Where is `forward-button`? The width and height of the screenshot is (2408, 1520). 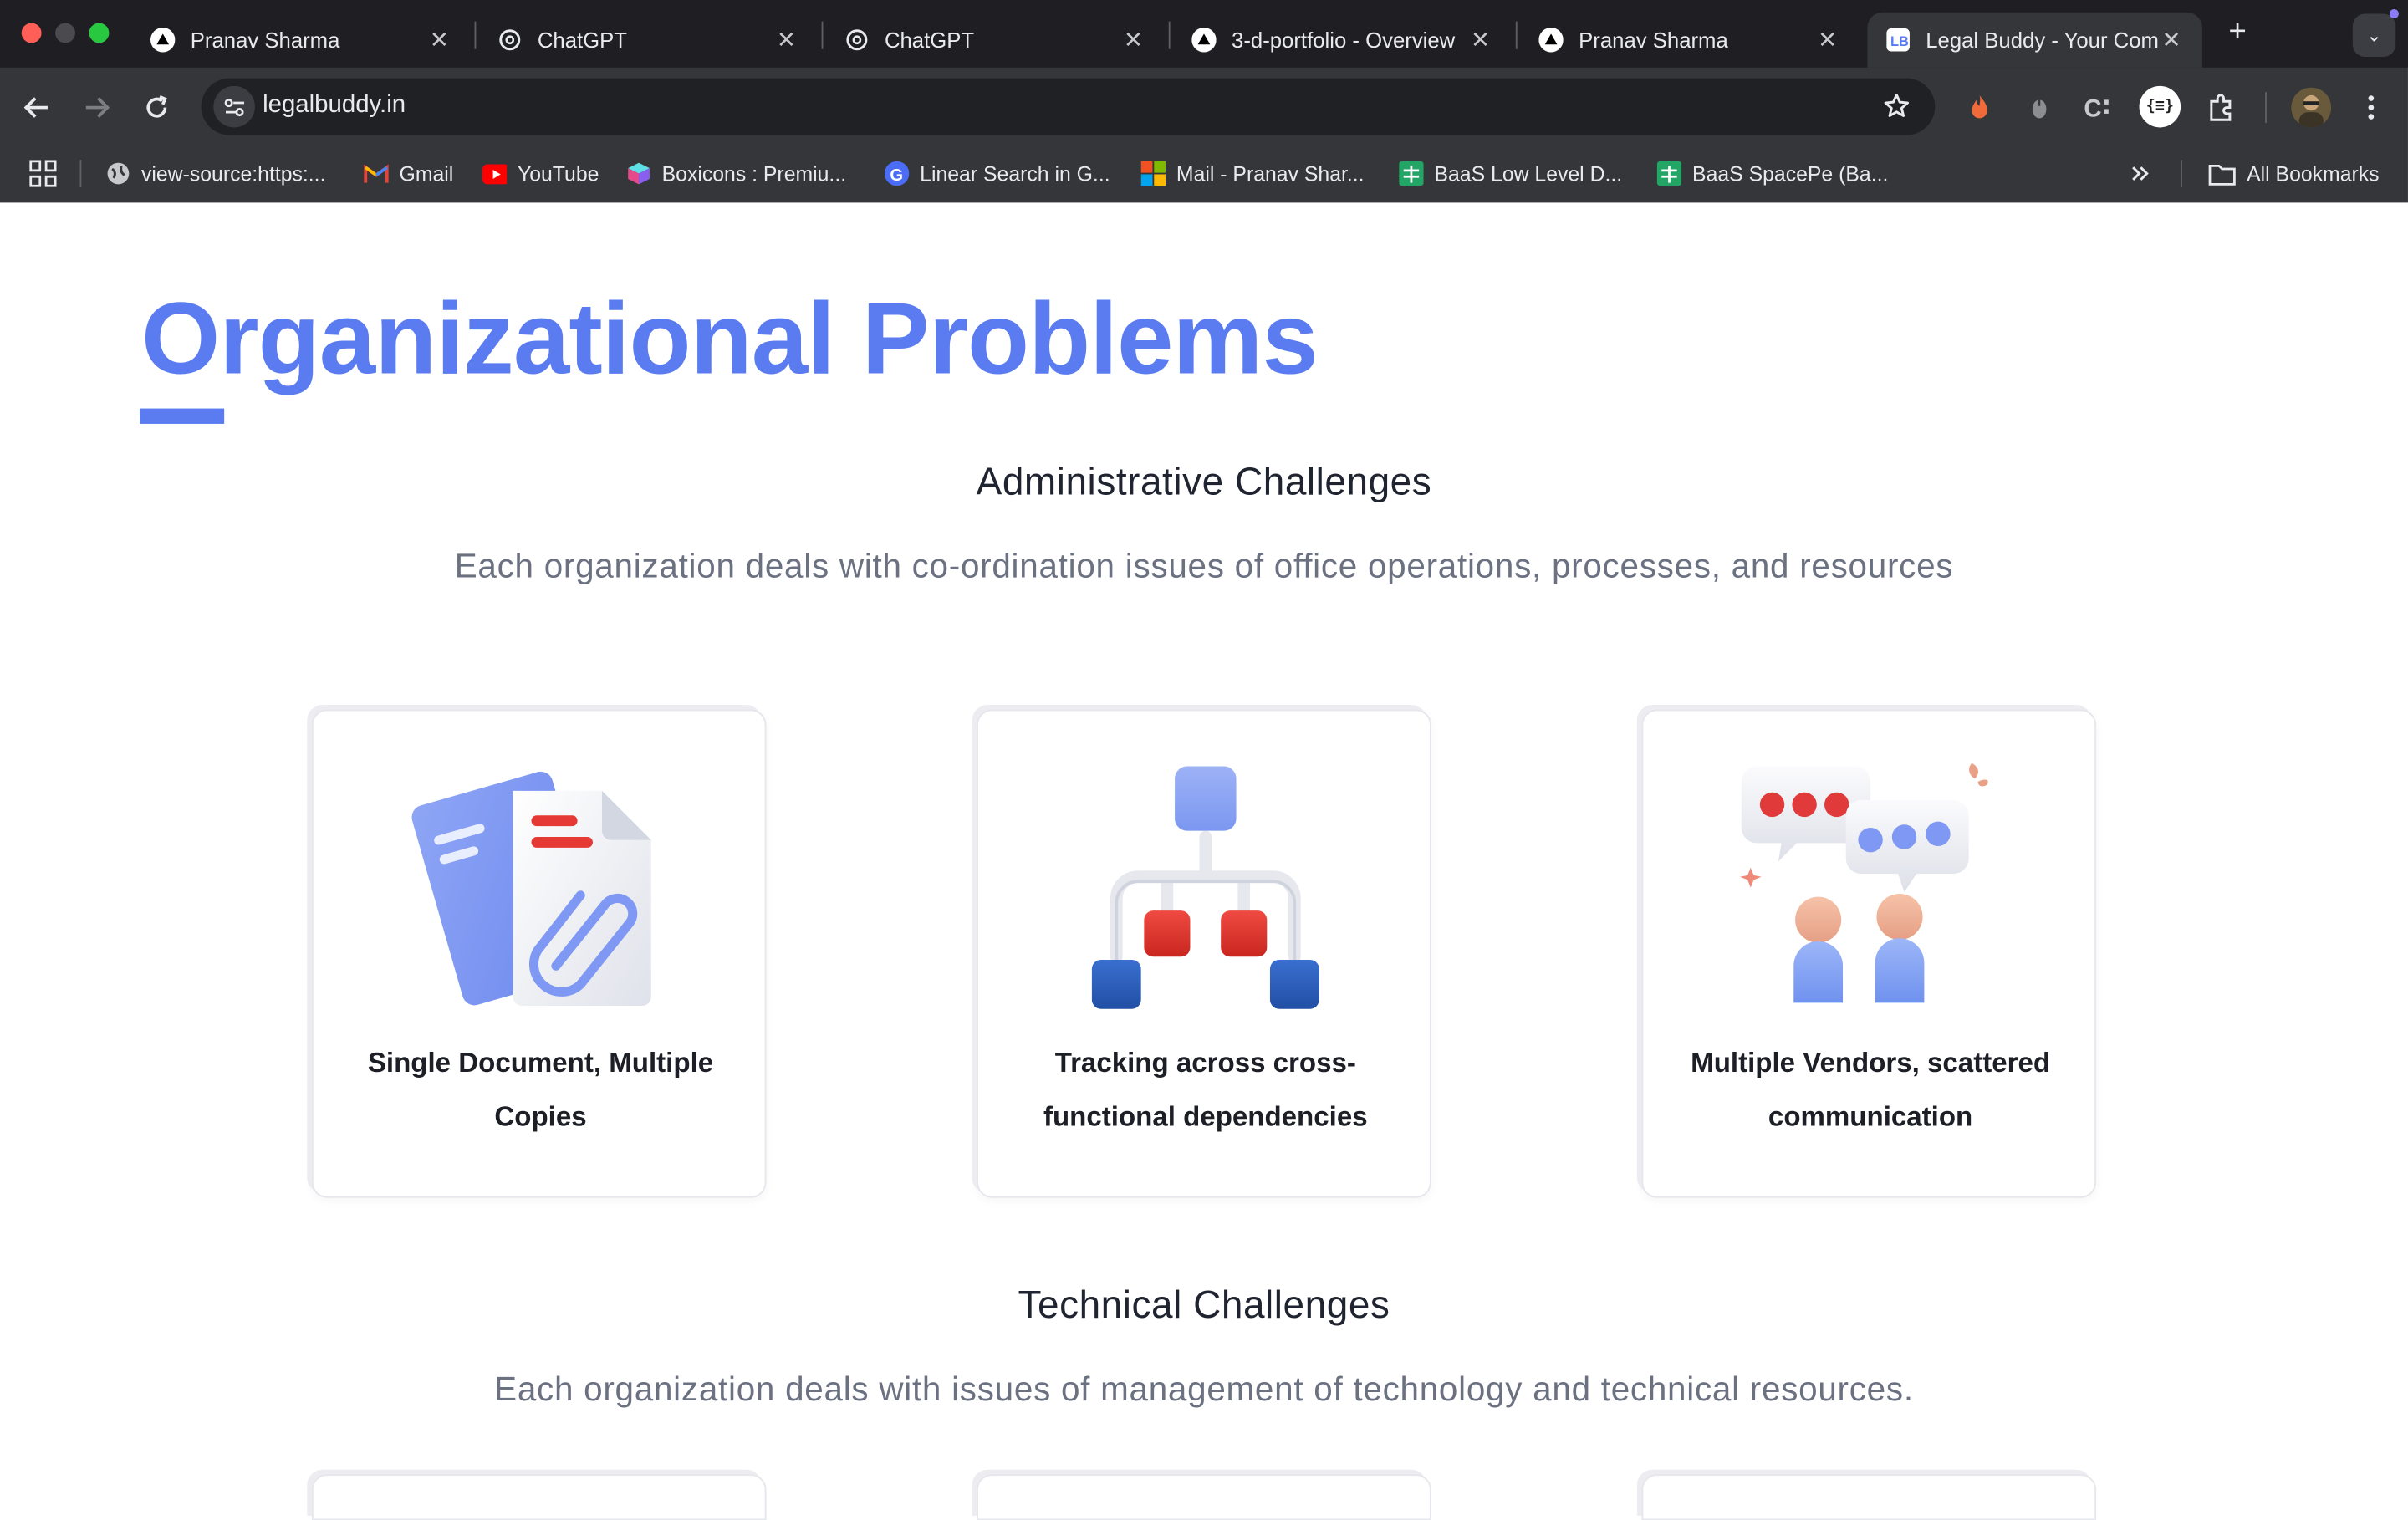 forward-button is located at coordinates (97, 107).